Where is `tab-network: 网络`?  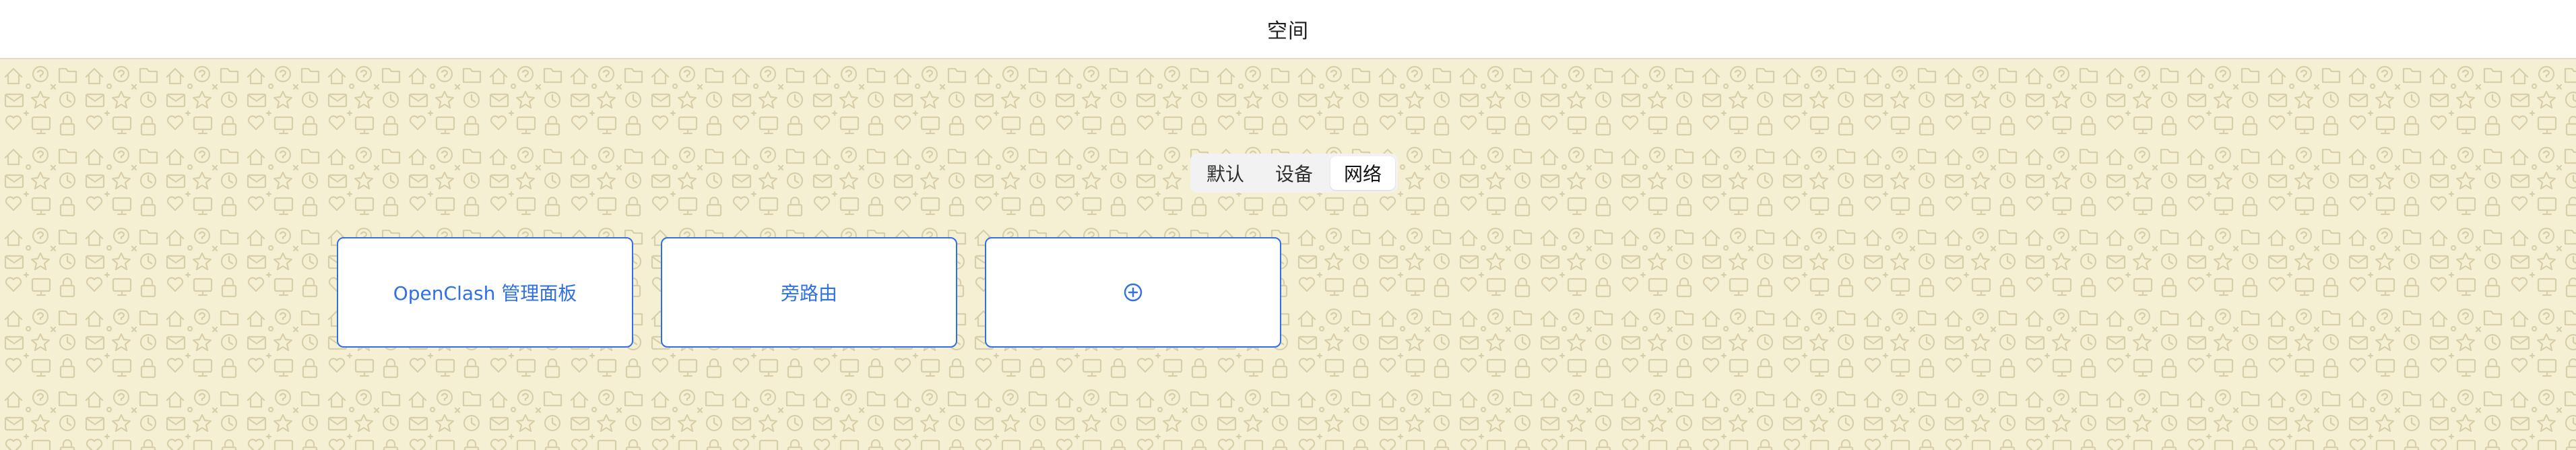 tab-network: 网络 is located at coordinates (1363, 173).